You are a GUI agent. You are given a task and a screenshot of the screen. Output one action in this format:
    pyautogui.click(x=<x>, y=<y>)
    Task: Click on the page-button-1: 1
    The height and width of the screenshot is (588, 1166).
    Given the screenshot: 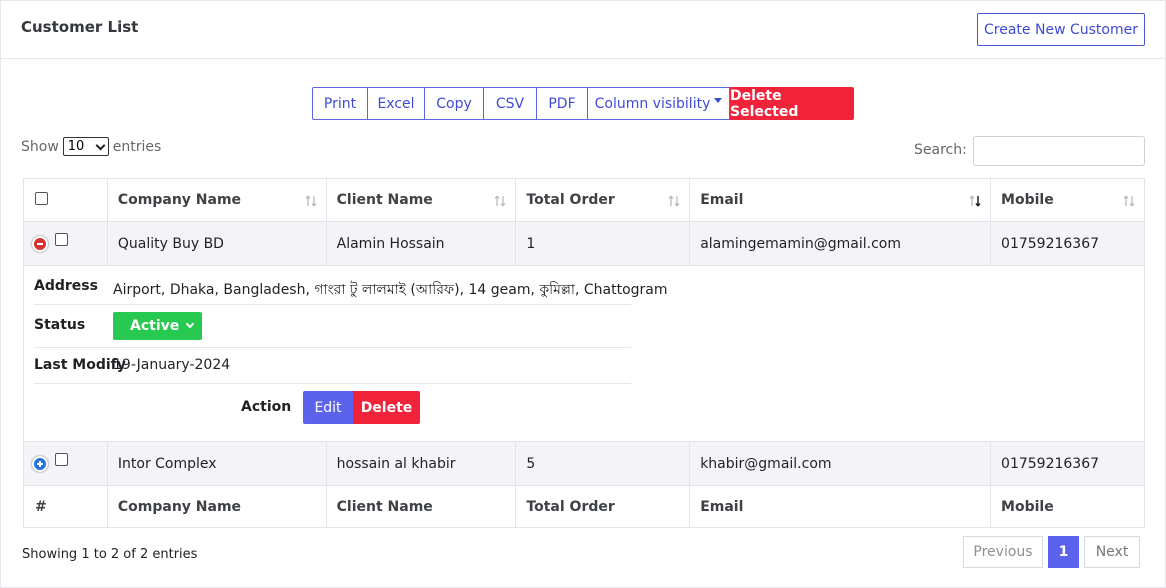 What is the action you would take?
    pyautogui.click(x=1063, y=552)
    